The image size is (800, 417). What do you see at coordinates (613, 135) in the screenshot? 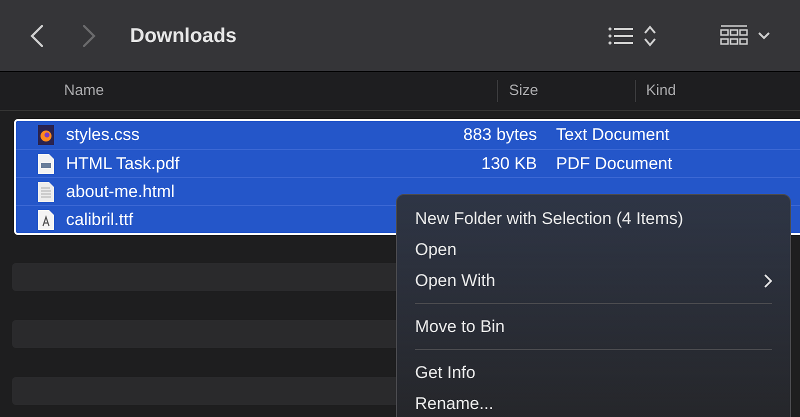
I see `file-kind: Text Document` at bounding box center [613, 135].